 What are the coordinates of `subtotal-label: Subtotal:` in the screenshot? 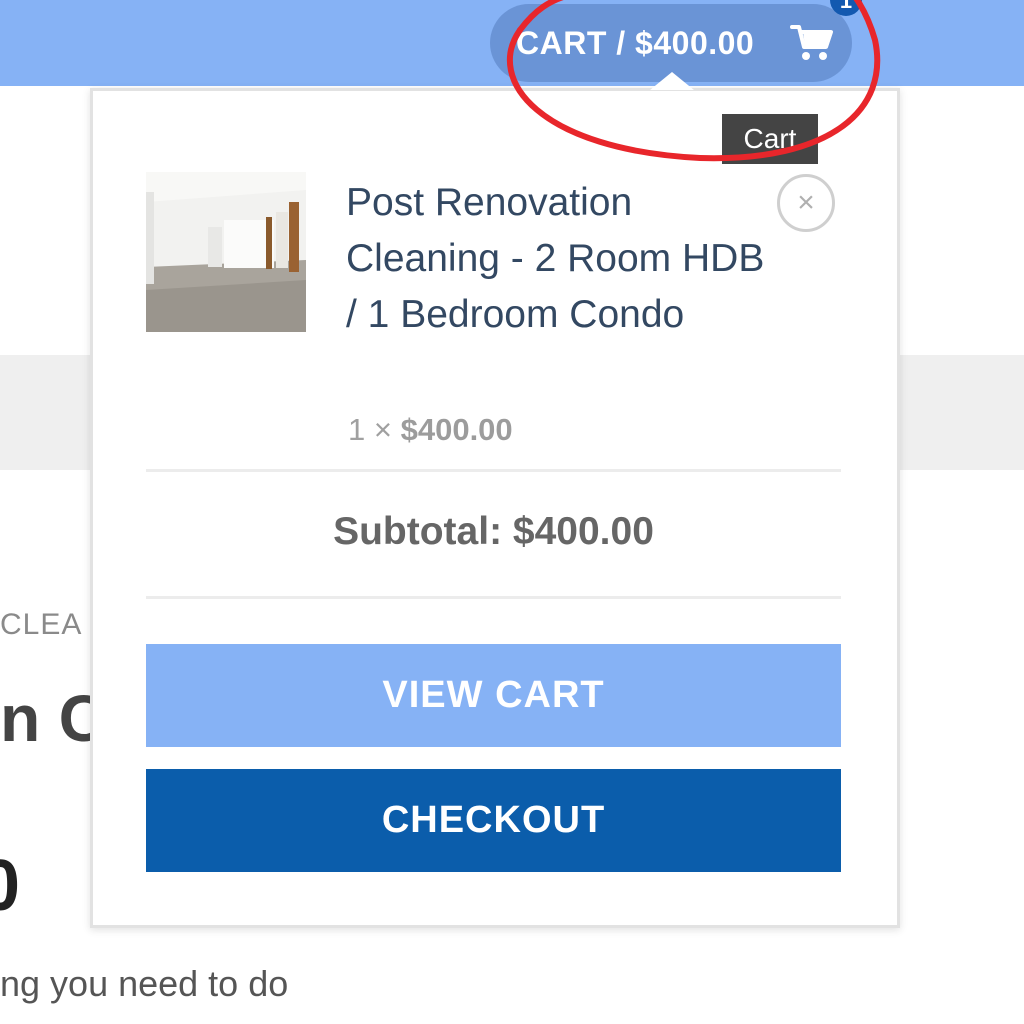 It's located at (418, 531).